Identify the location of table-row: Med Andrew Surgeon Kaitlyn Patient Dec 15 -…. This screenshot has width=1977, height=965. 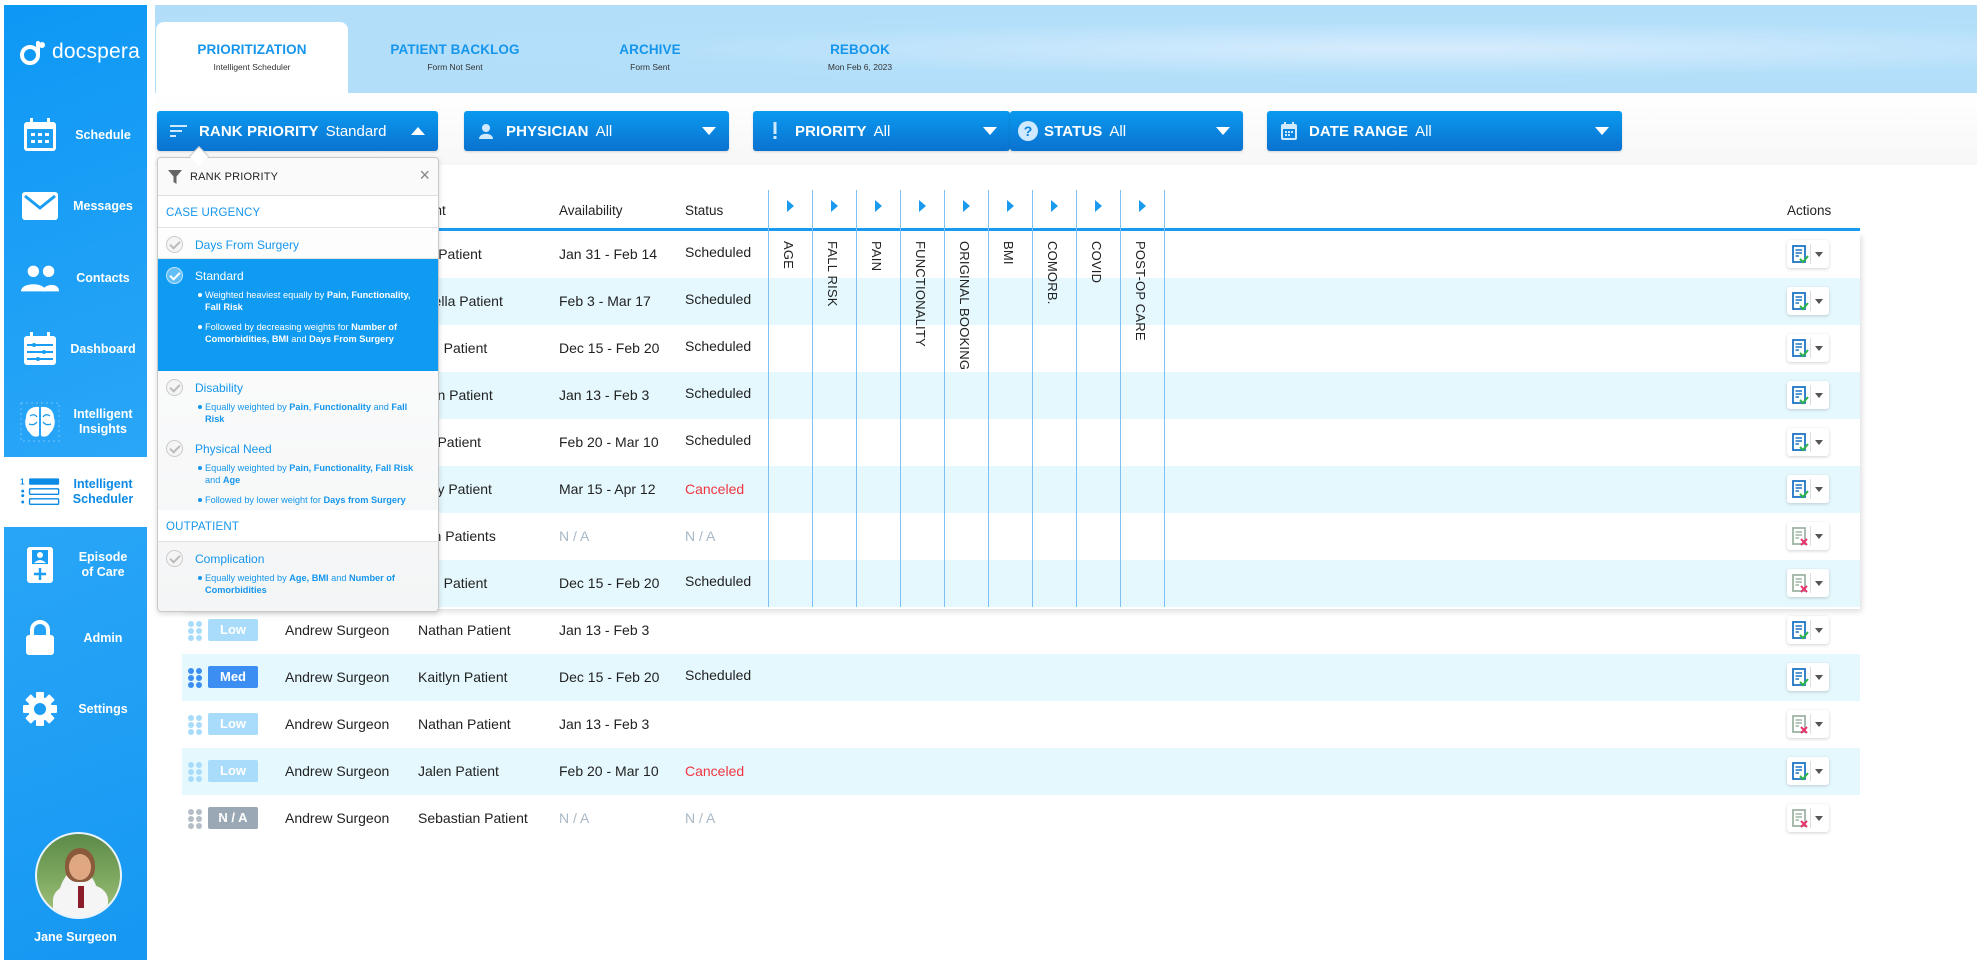
(1021, 677).